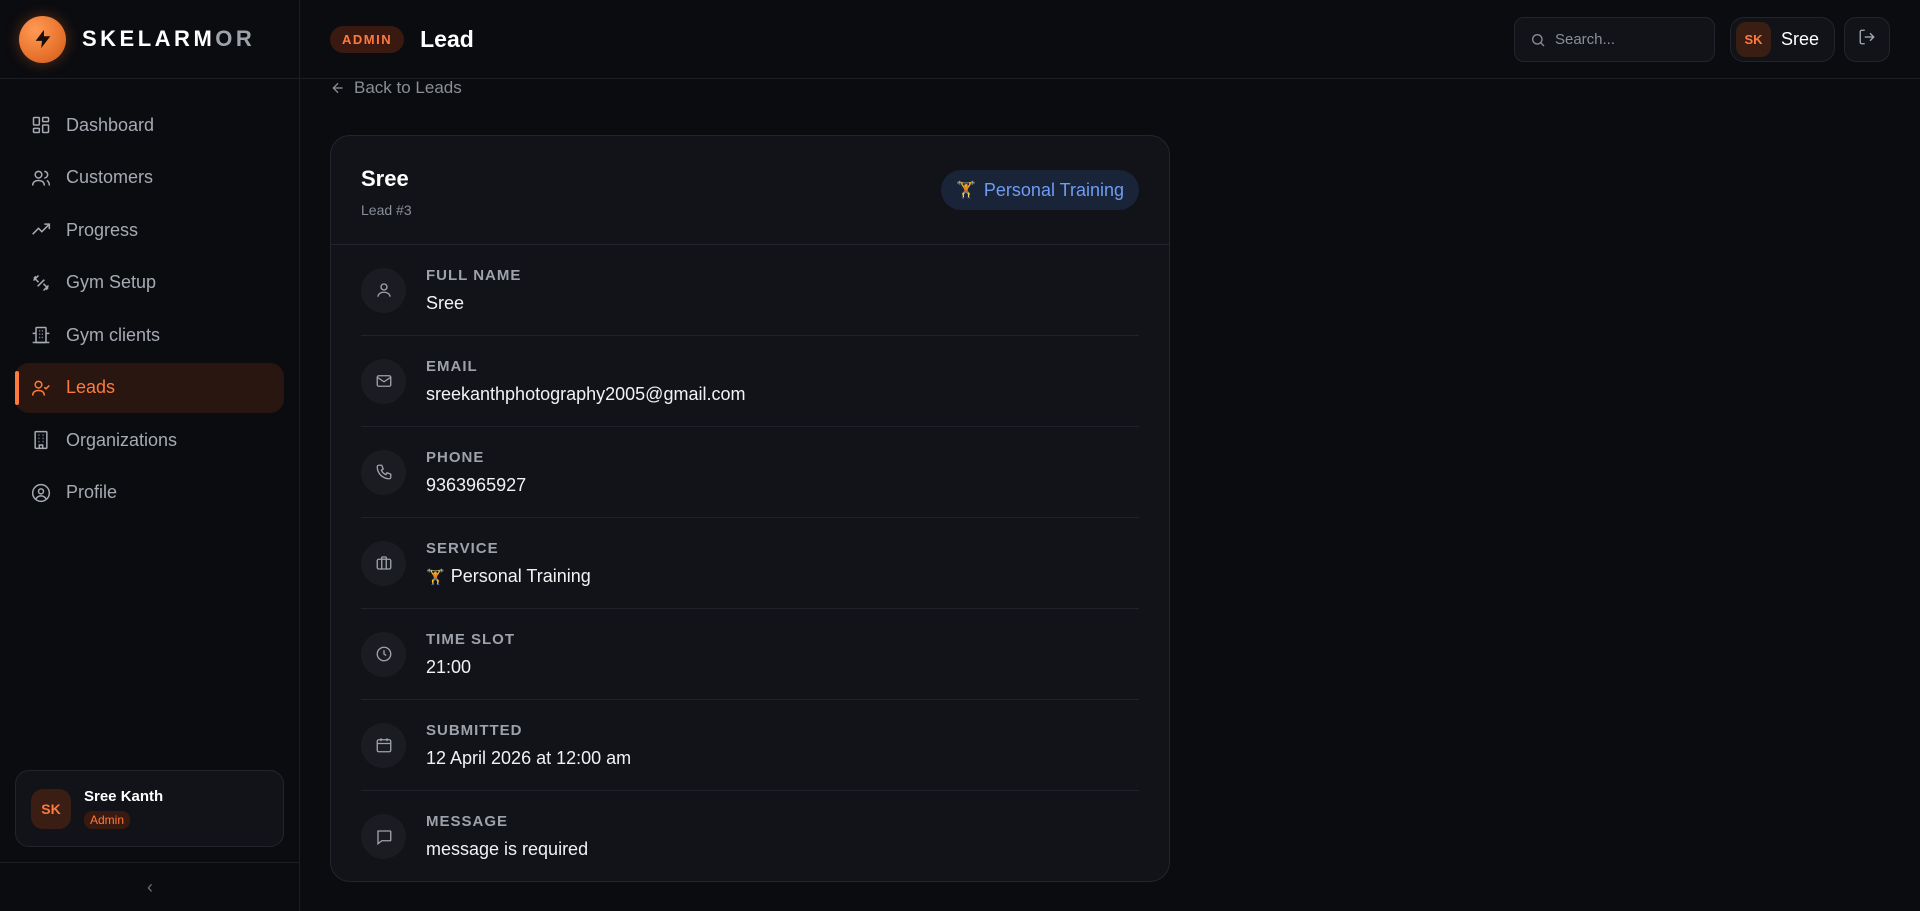 Image resolution: width=1920 pixels, height=911 pixels. Describe the element at coordinates (122, 439) in the screenshot. I see `sidebar-item-label: Organizations` at that location.